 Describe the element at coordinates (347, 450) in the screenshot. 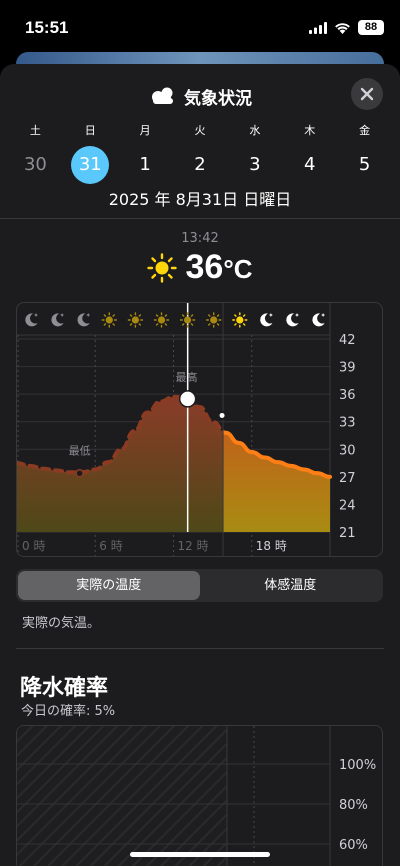

I see `y-tick-label: 30` at that location.